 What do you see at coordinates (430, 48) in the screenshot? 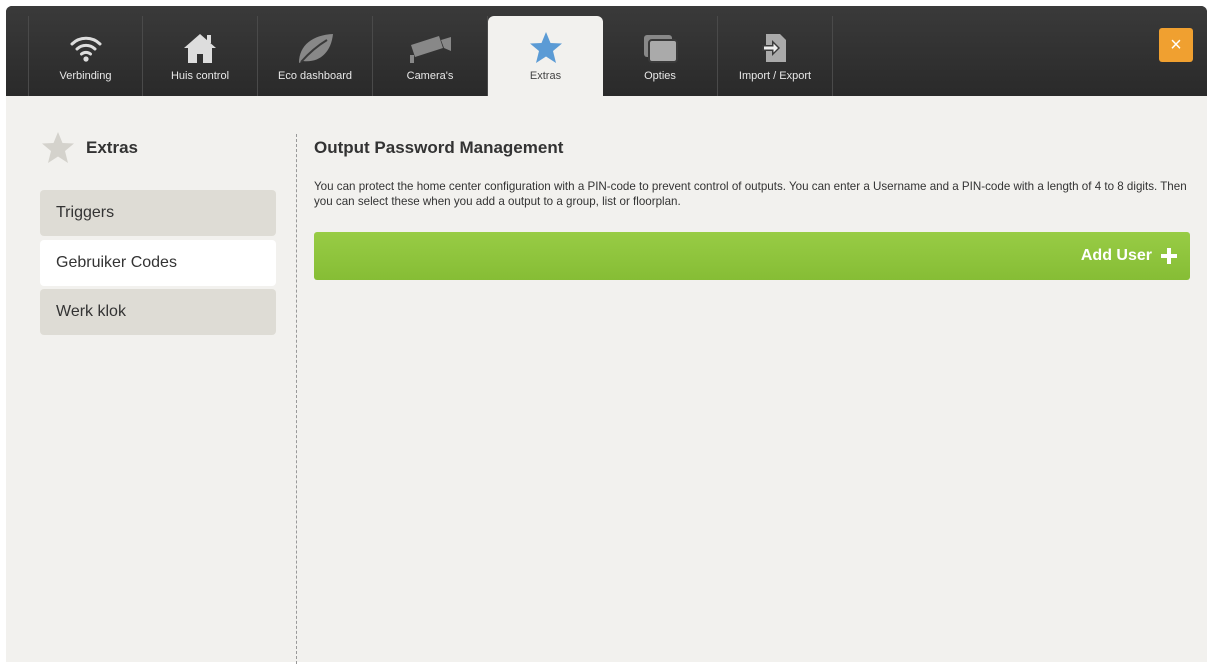
I see `camera-icon` at bounding box center [430, 48].